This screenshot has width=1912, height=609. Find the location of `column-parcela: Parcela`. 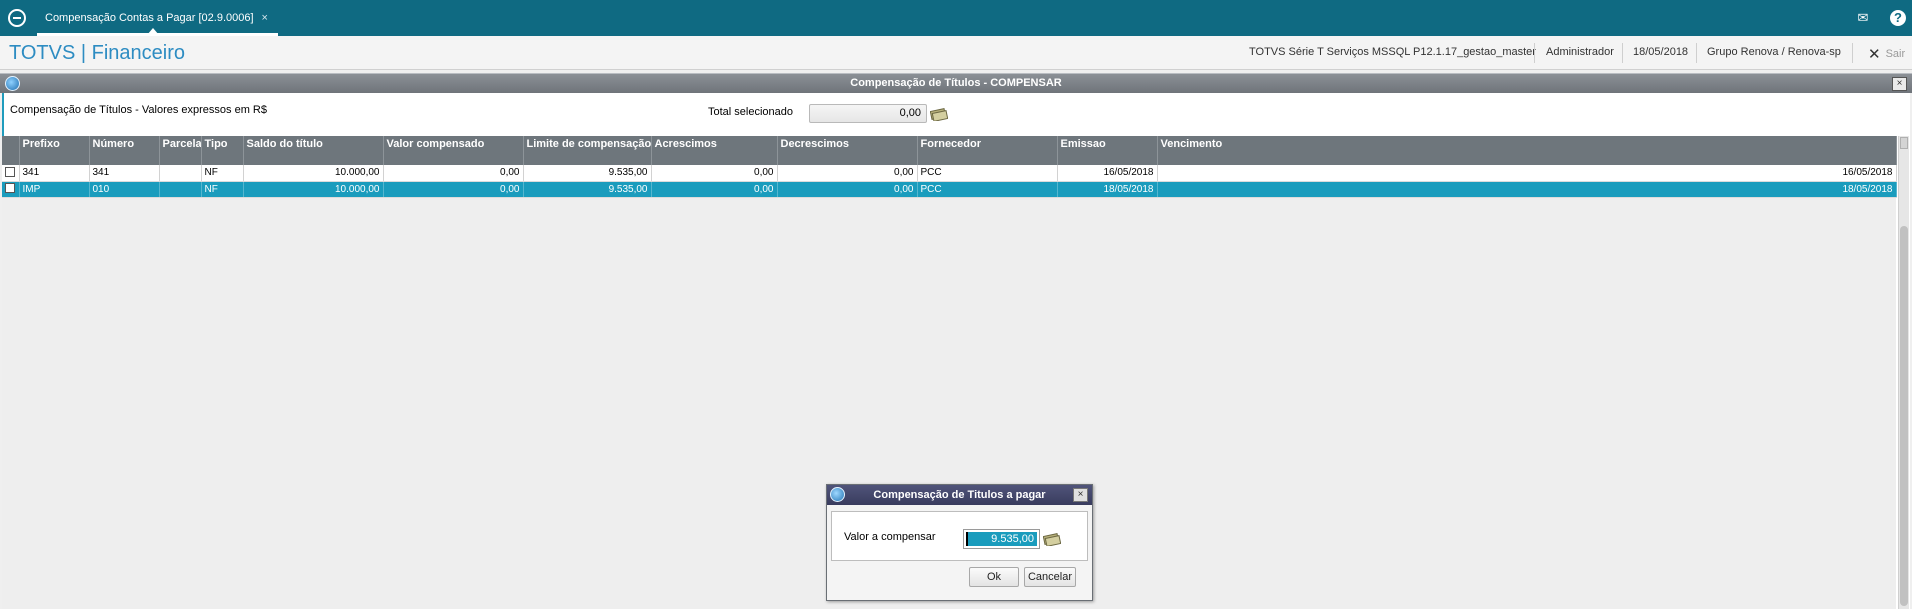

column-parcela: Parcela is located at coordinates (180, 150).